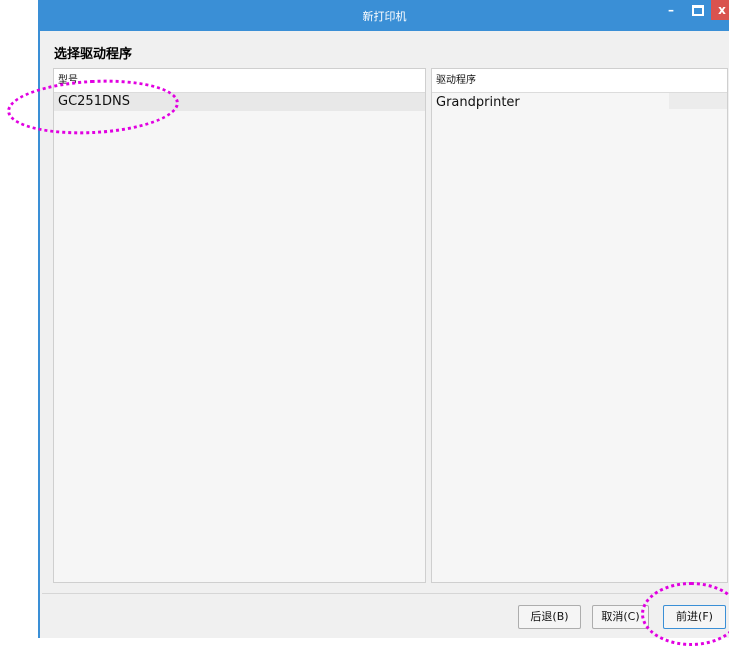 This screenshot has height=646, width=729. I want to click on window-title: 新打印机, so click(384, 16).